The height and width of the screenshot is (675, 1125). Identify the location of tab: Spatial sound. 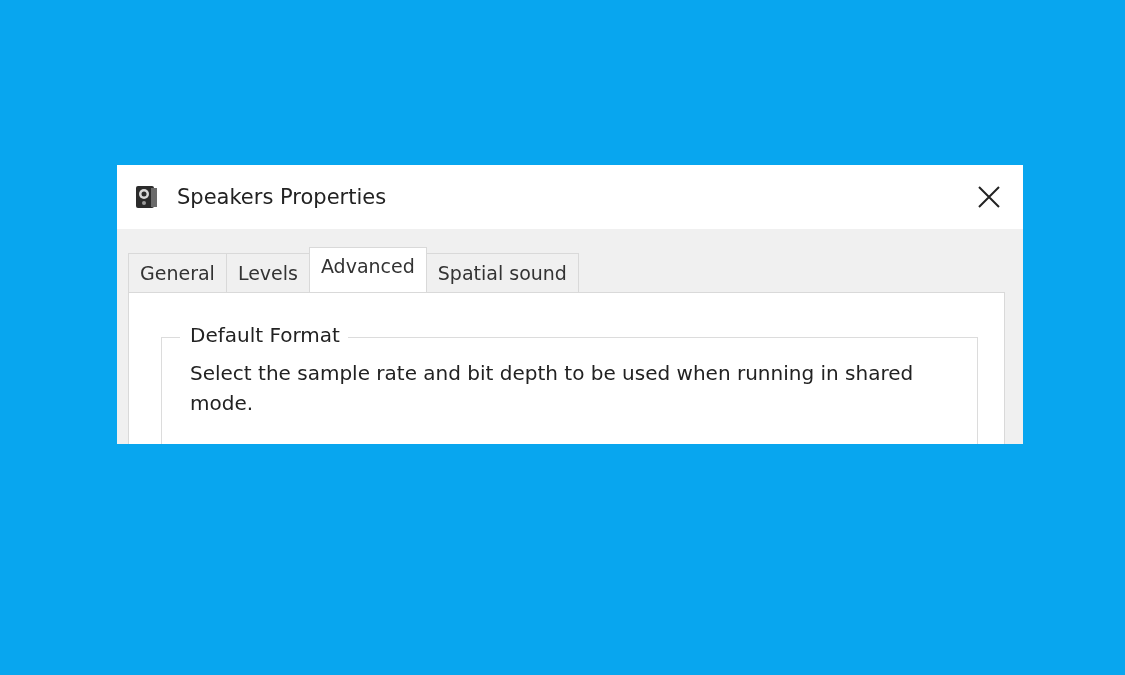
(502, 272).